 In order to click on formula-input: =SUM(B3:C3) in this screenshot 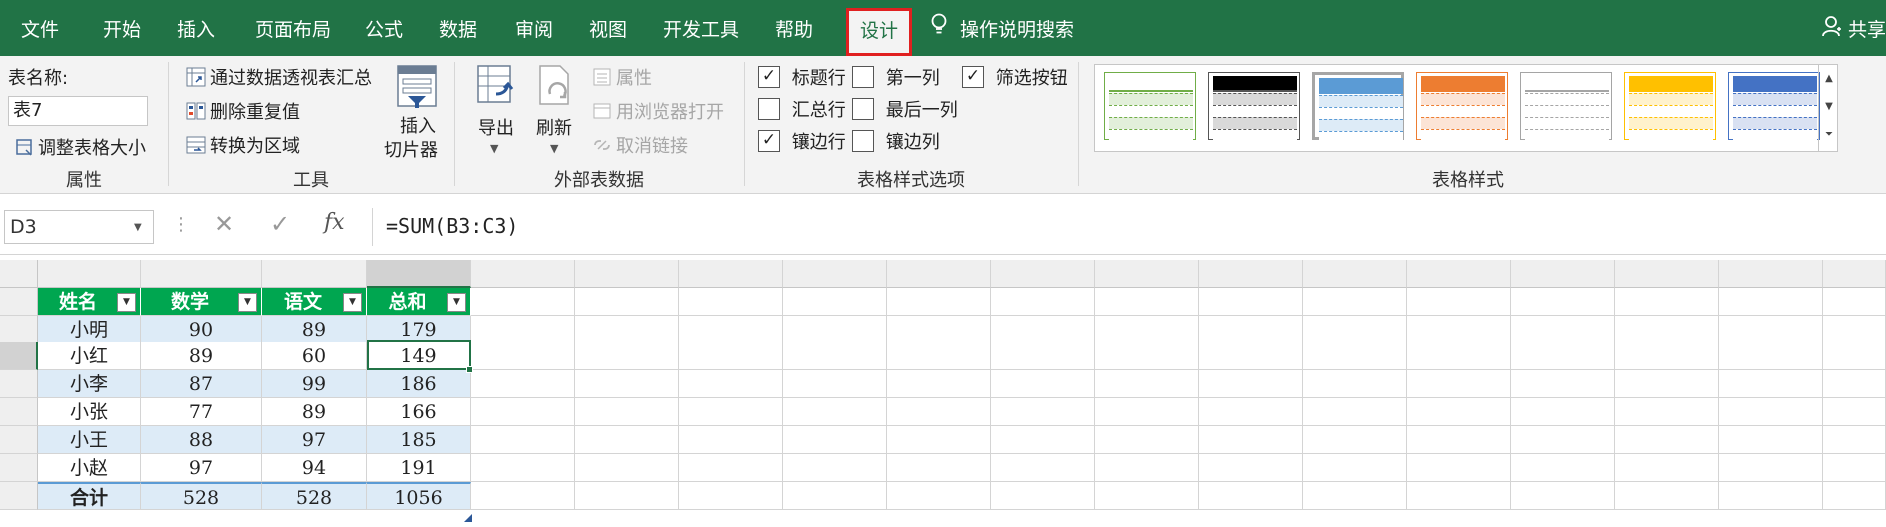, I will do `click(452, 226)`.